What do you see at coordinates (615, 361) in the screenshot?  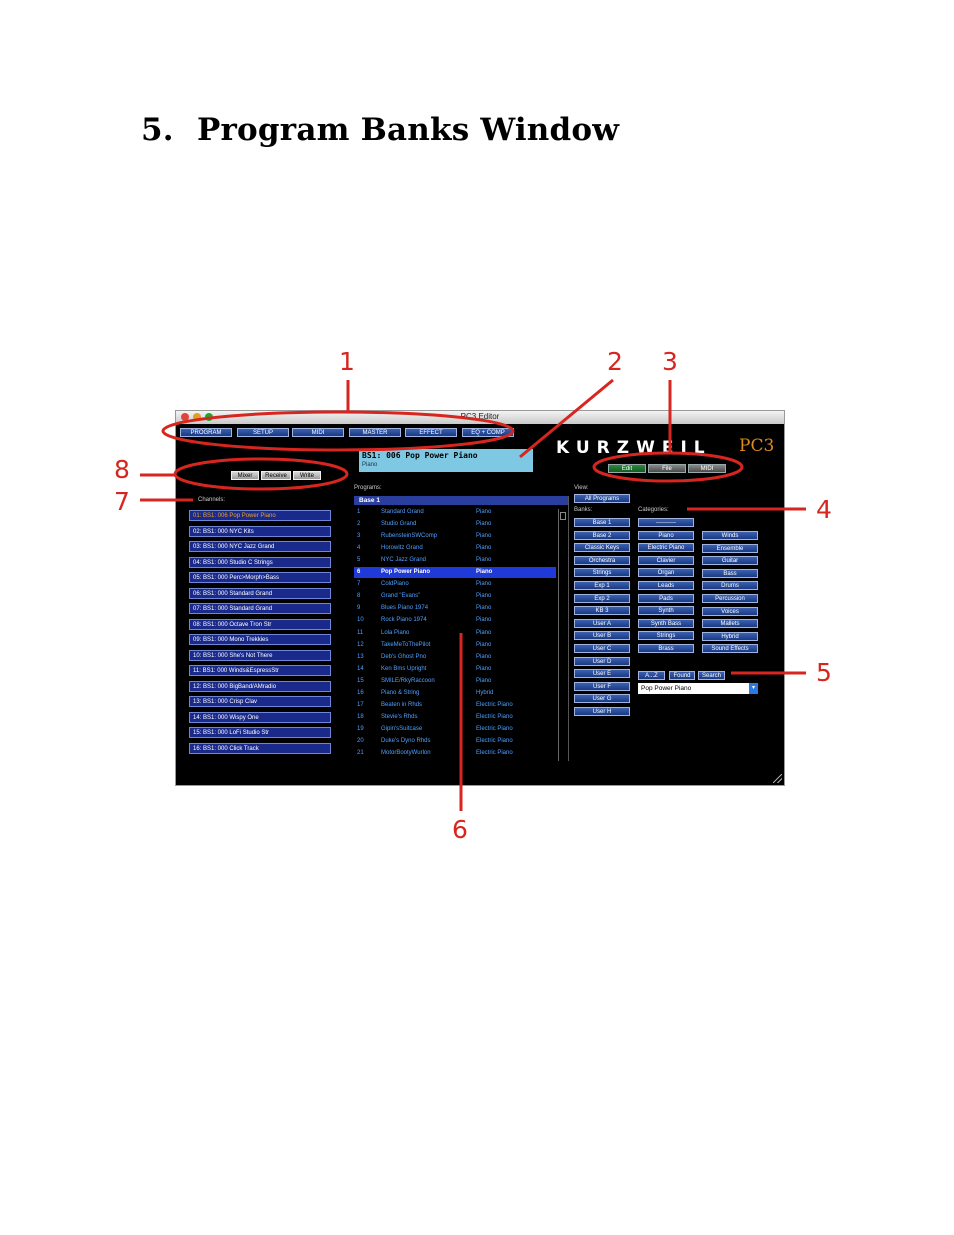 I see `callout-number-2: 2` at bounding box center [615, 361].